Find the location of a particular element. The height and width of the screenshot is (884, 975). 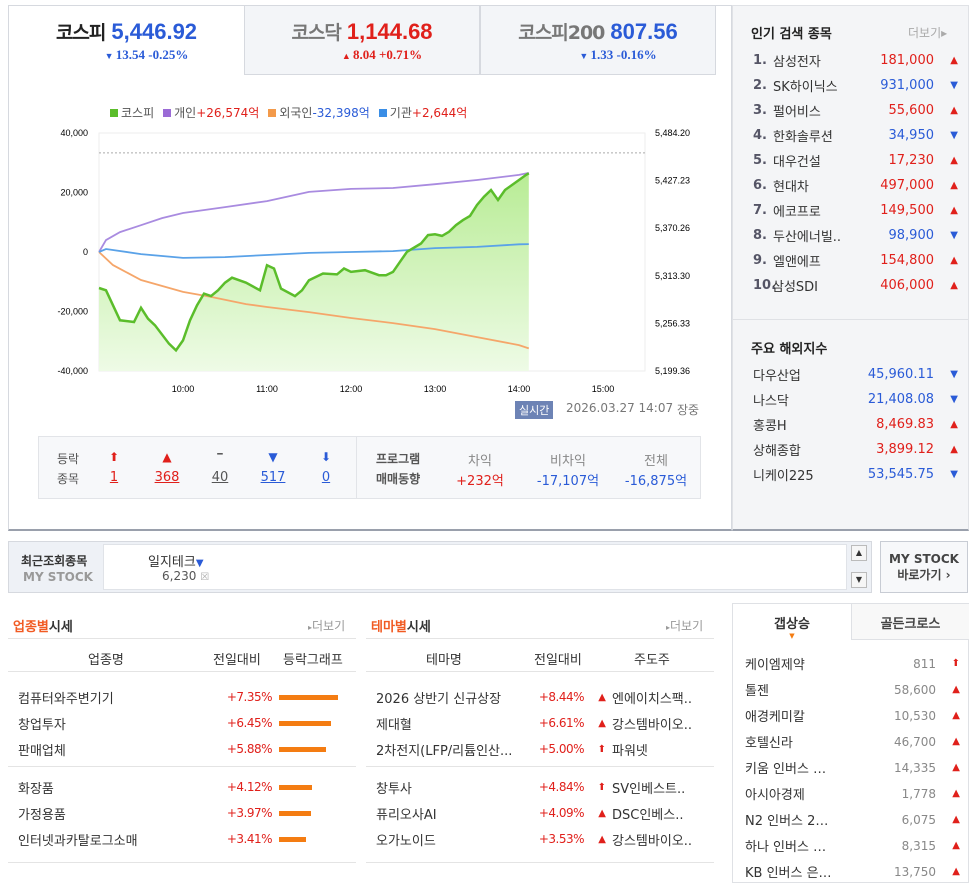

stock-price: 98,900 is located at coordinates (911, 235).